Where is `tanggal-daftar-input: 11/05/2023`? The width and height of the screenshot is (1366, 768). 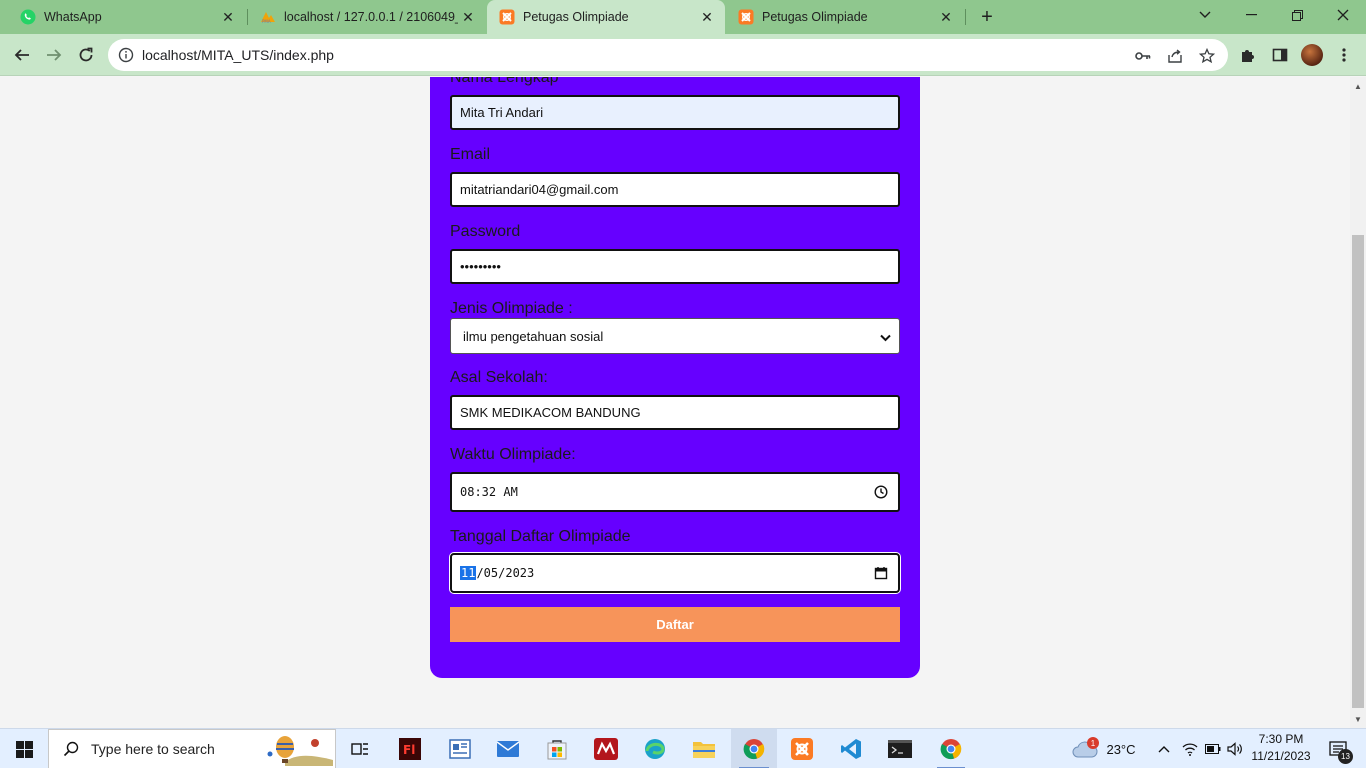
tanggal-daftar-input: 11/05/2023 is located at coordinates (675, 573).